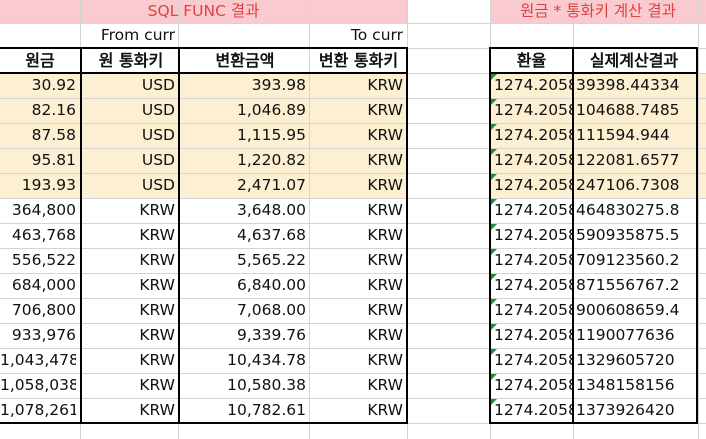 Image resolution: width=706 pixels, height=439 pixels. What do you see at coordinates (573, 235) in the screenshot?
I see `calc-col-divider` at bounding box center [573, 235].